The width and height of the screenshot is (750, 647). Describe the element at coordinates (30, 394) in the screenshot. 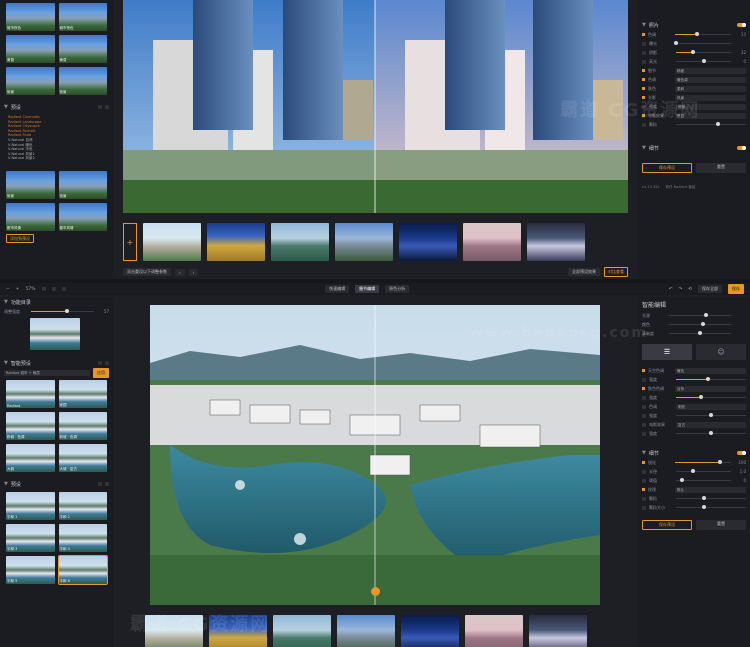

I see `preset-thumb: Radiant` at that location.